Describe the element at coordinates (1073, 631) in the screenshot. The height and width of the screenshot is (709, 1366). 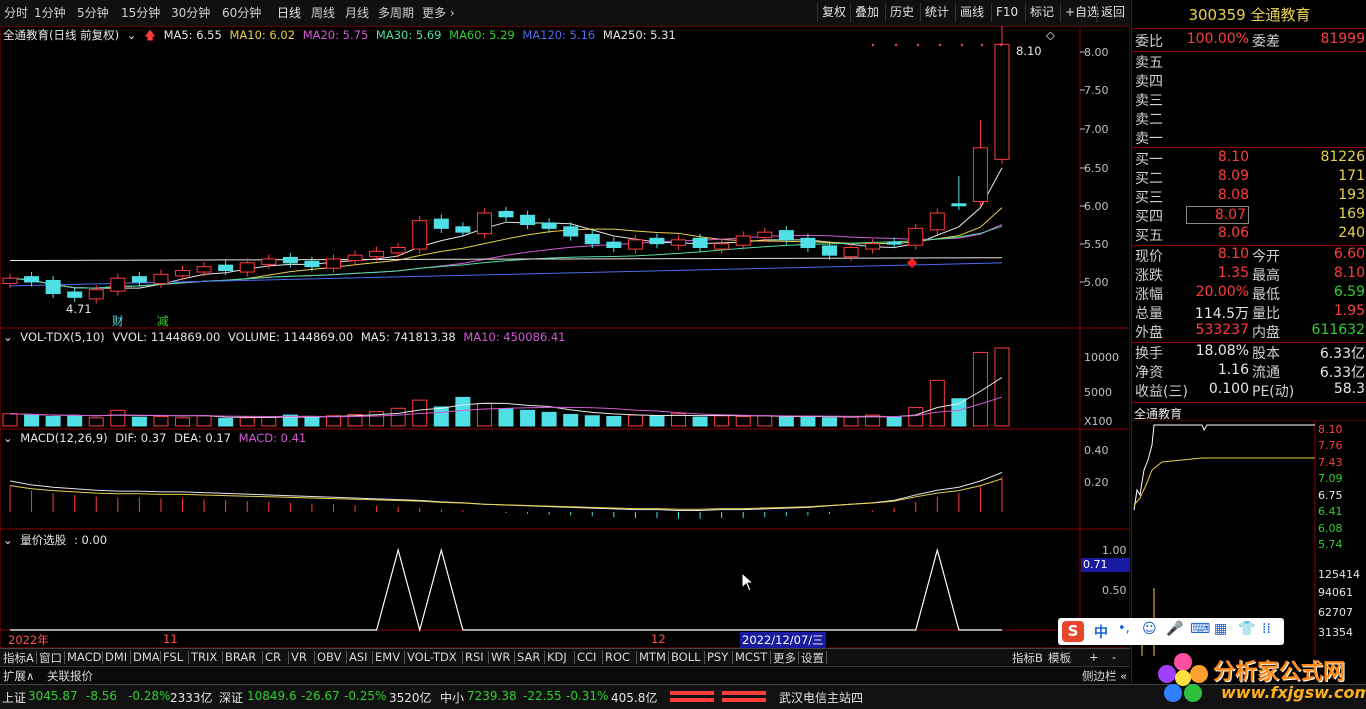
I see `sogou-logo-icon: S` at that location.